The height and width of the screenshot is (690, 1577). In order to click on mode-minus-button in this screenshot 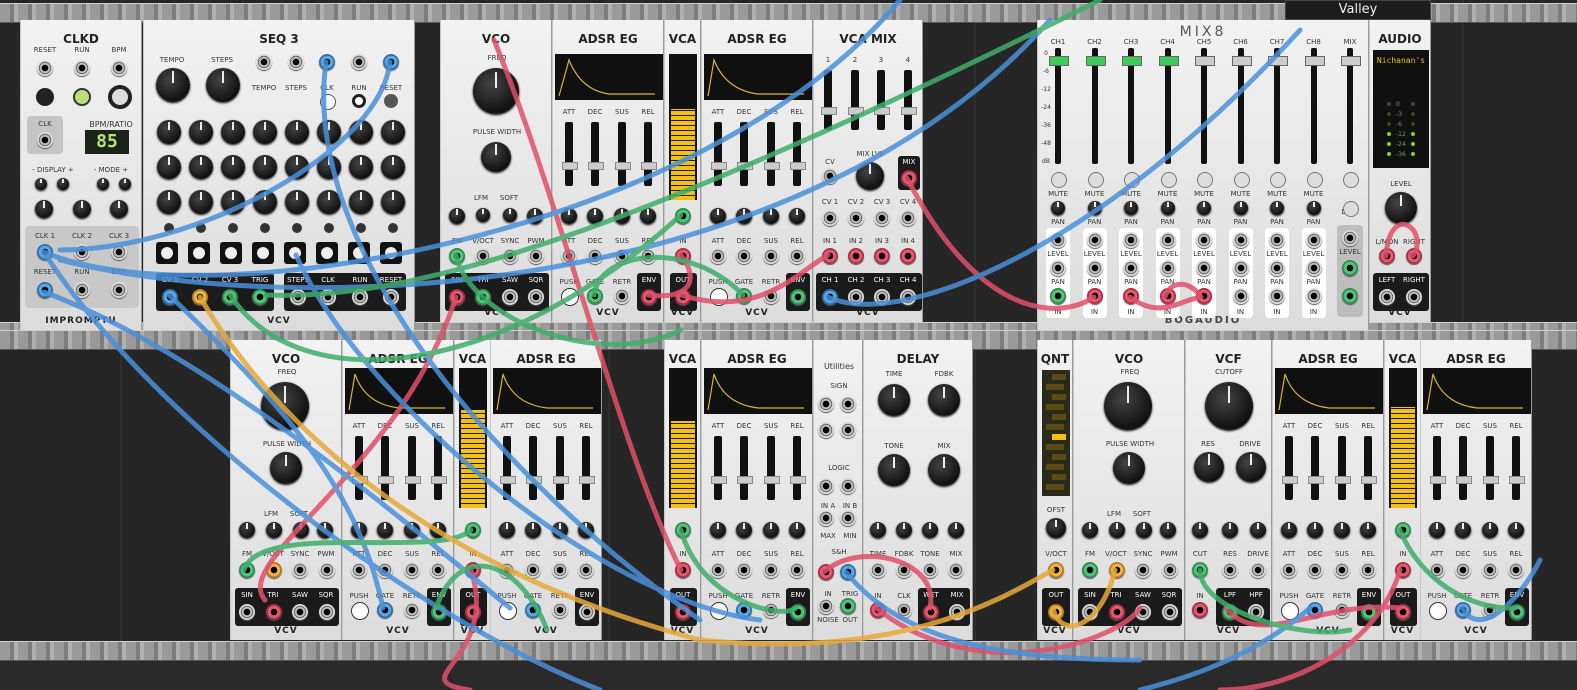, I will do `click(103, 184)`.